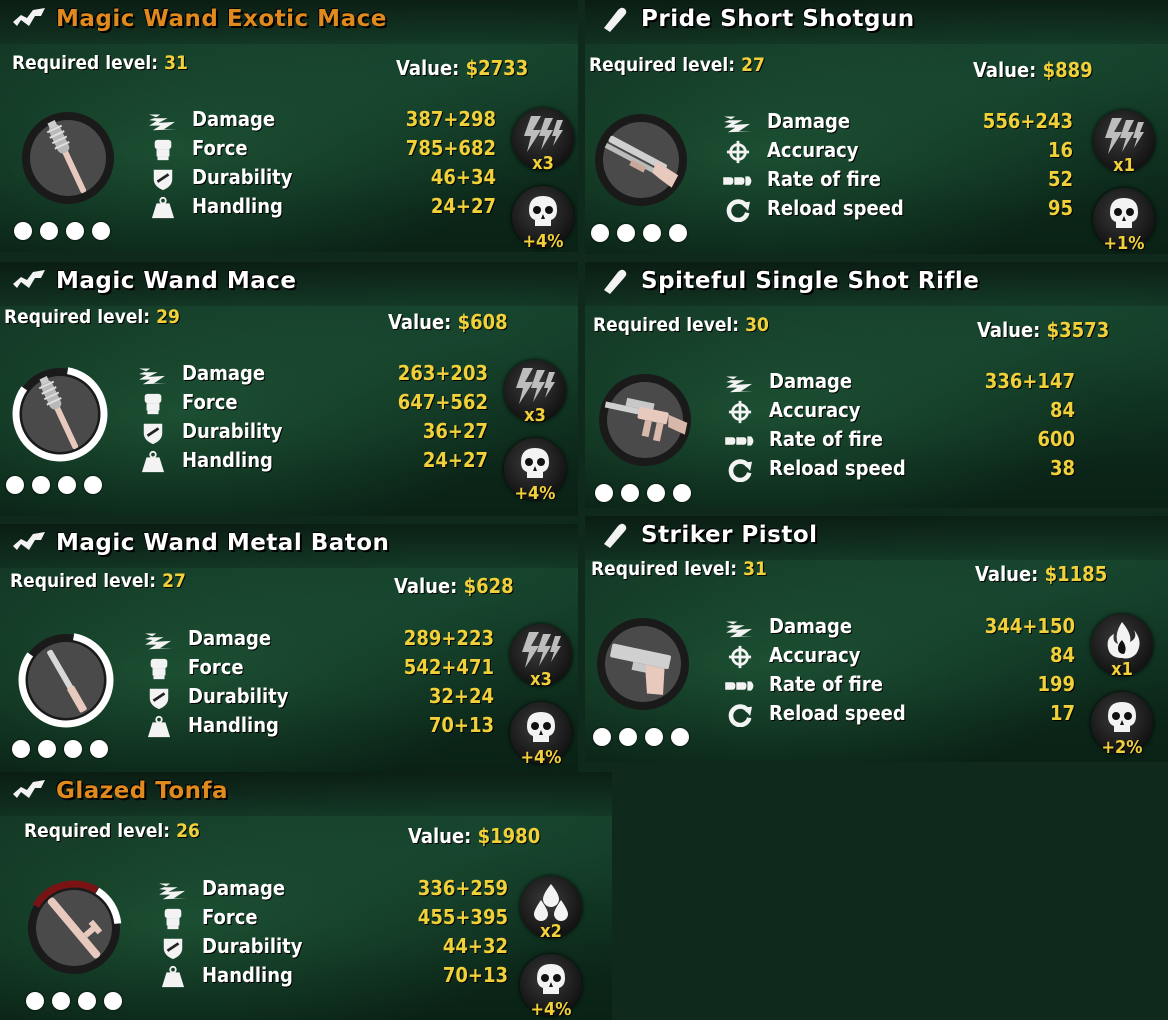 This screenshot has height=1020, width=1168. Describe the element at coordinates (835, 208) in the screenshot. I see `stat-name: Reload speed` at that location.